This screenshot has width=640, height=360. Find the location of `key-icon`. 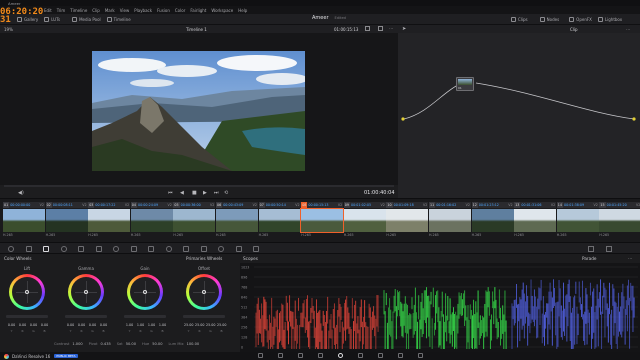

key-icon is located at coordinates (221, 249).